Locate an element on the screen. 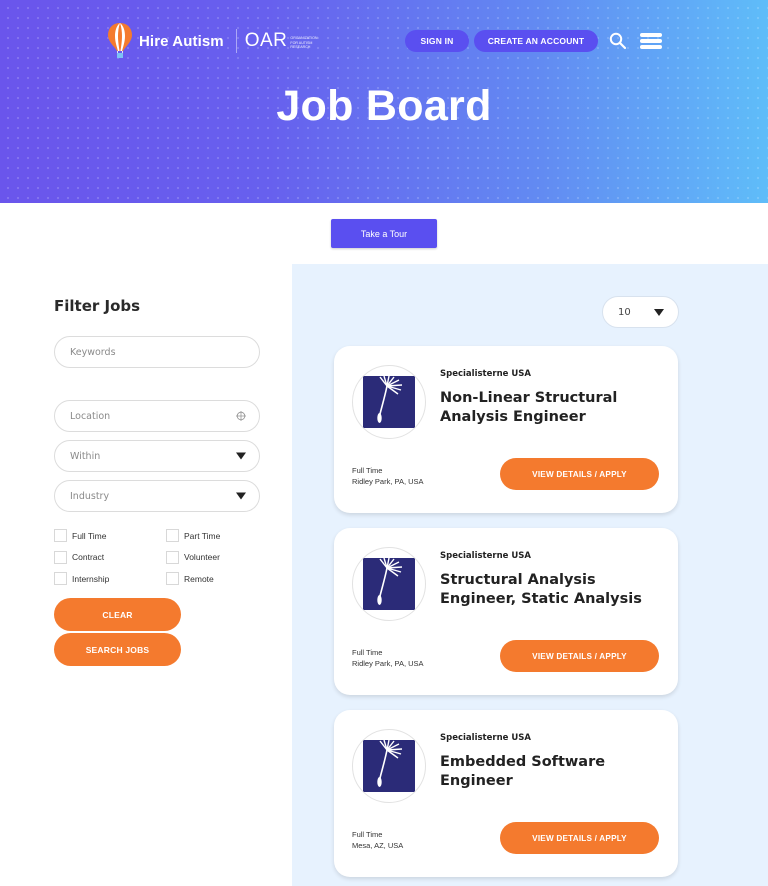  checkbox-part-time: Part Time is located at coordinates (193, 535).